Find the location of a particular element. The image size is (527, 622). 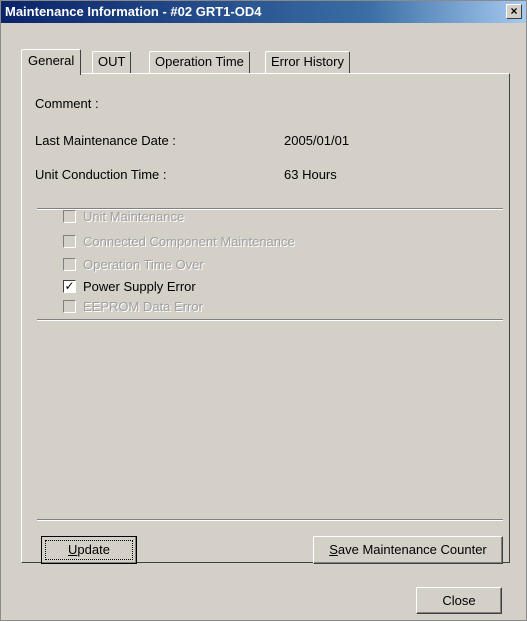

tab-general: General is located at coordinates (51, 62).